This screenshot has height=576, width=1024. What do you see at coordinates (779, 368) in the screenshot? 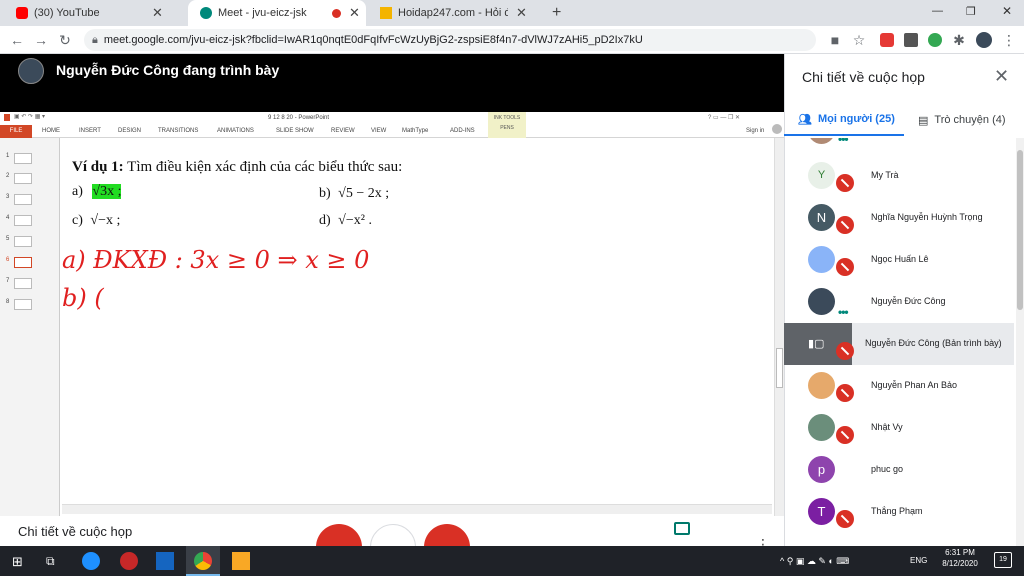
I see `scroll-thumb` at bounding box center [779, 368].